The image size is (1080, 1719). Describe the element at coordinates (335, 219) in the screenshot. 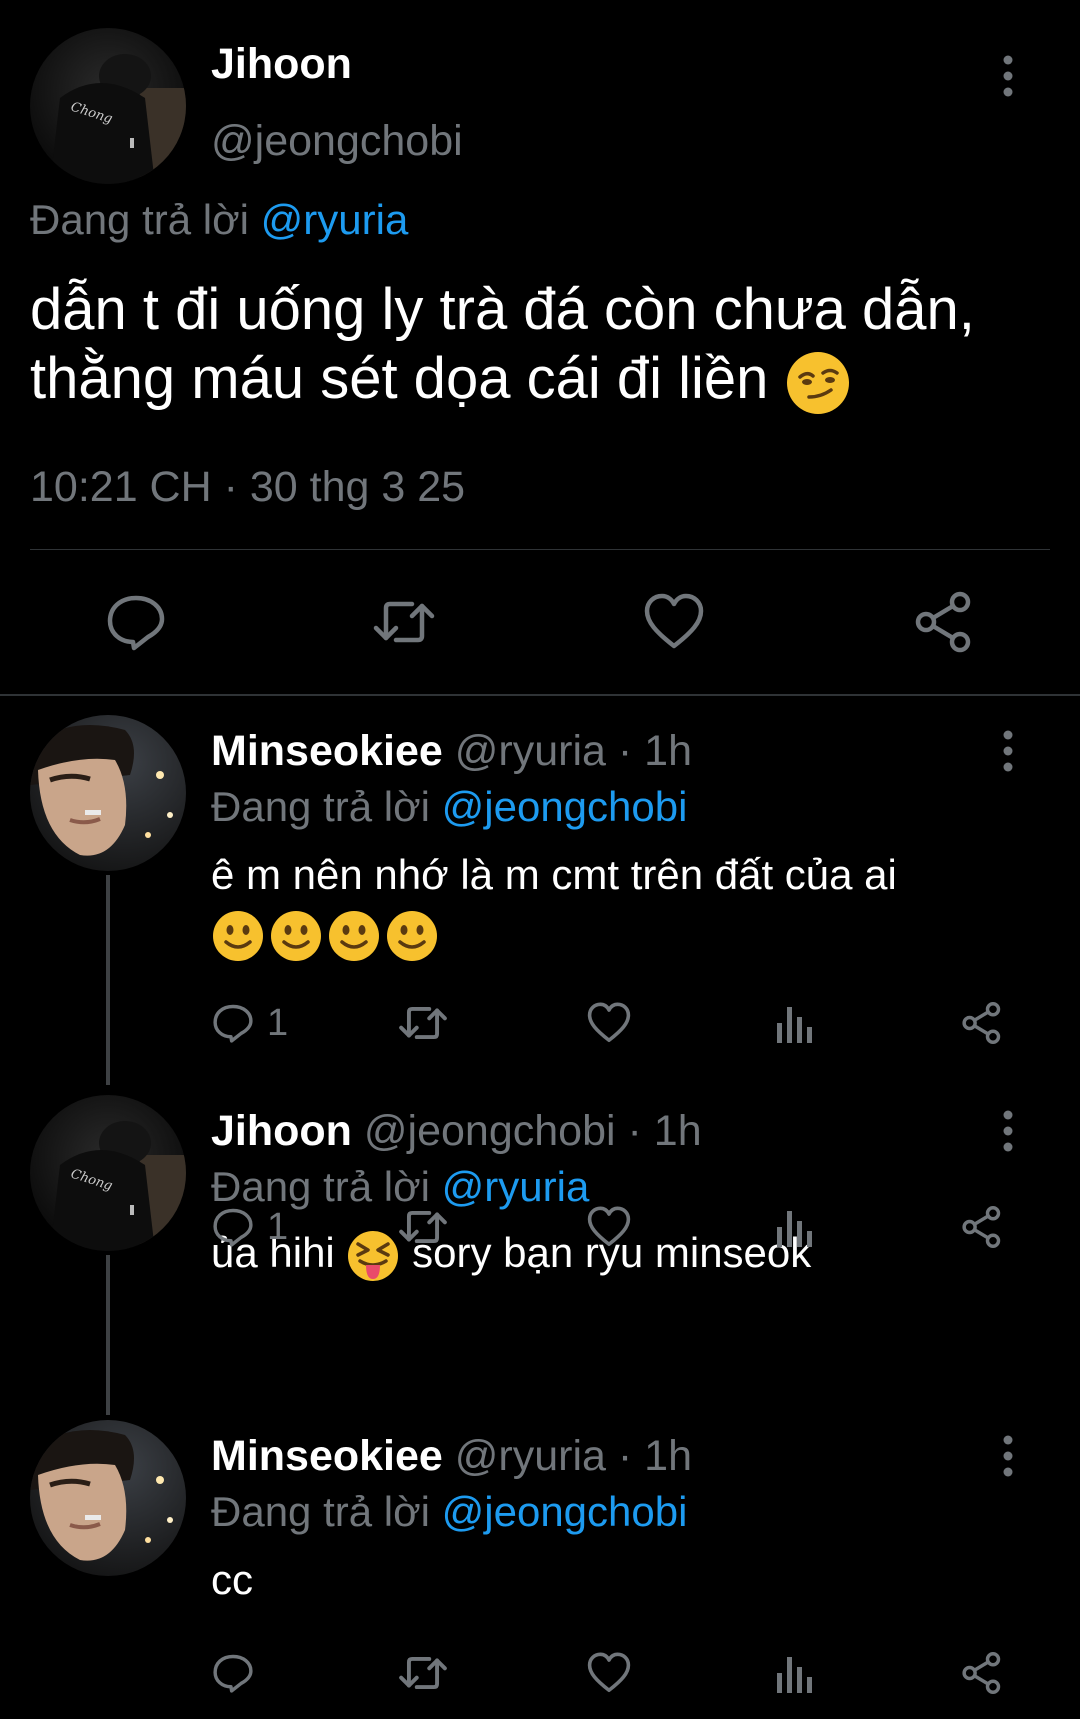

I see `replying-to-handle: @ryuria` at that location.